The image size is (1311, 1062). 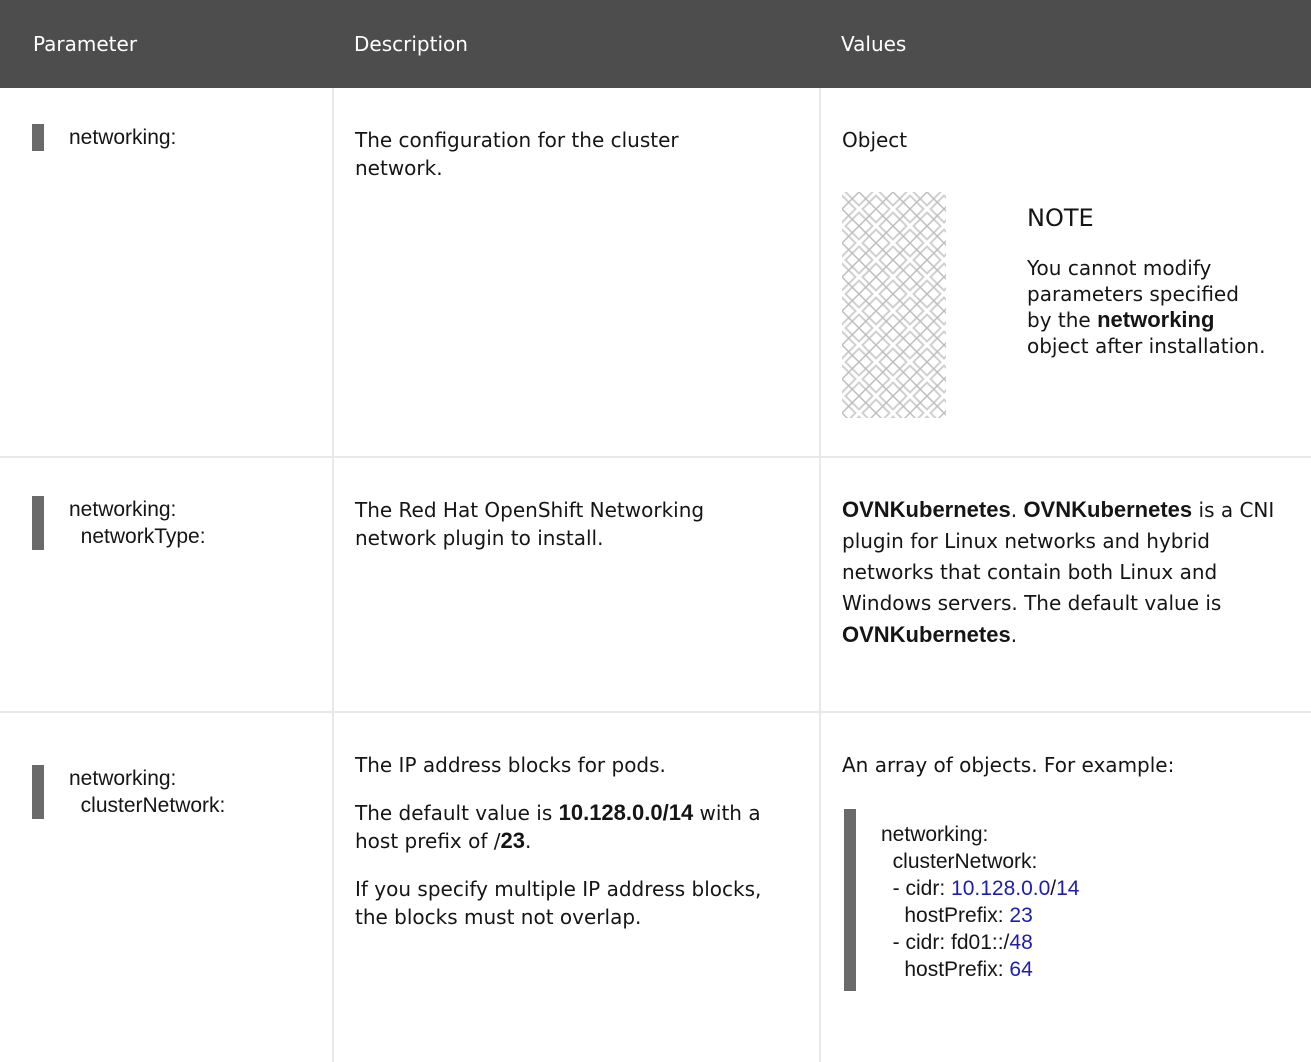 What do you see at coordinates (1021, 915) in the screenshot?
I see `code-value: 23` at bounding box center [1021, 915].